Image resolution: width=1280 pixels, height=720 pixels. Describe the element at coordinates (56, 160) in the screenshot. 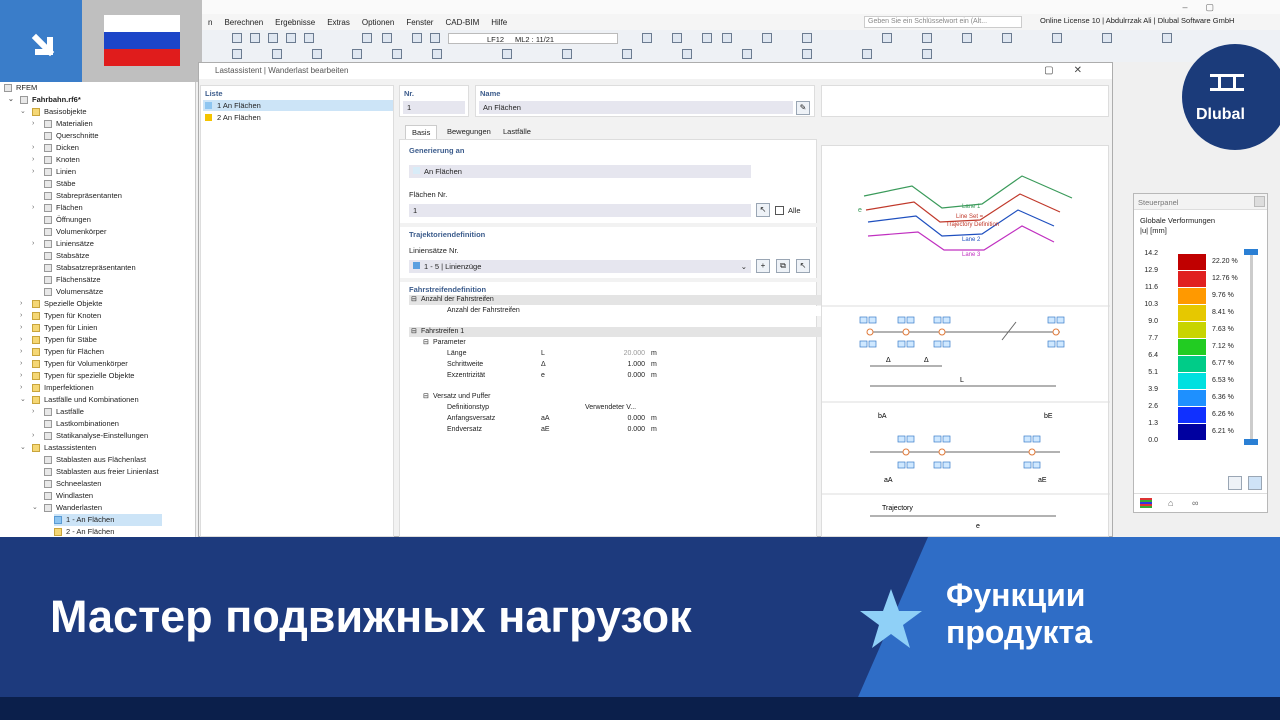

I see `nav-item: › Knoten` at that location.